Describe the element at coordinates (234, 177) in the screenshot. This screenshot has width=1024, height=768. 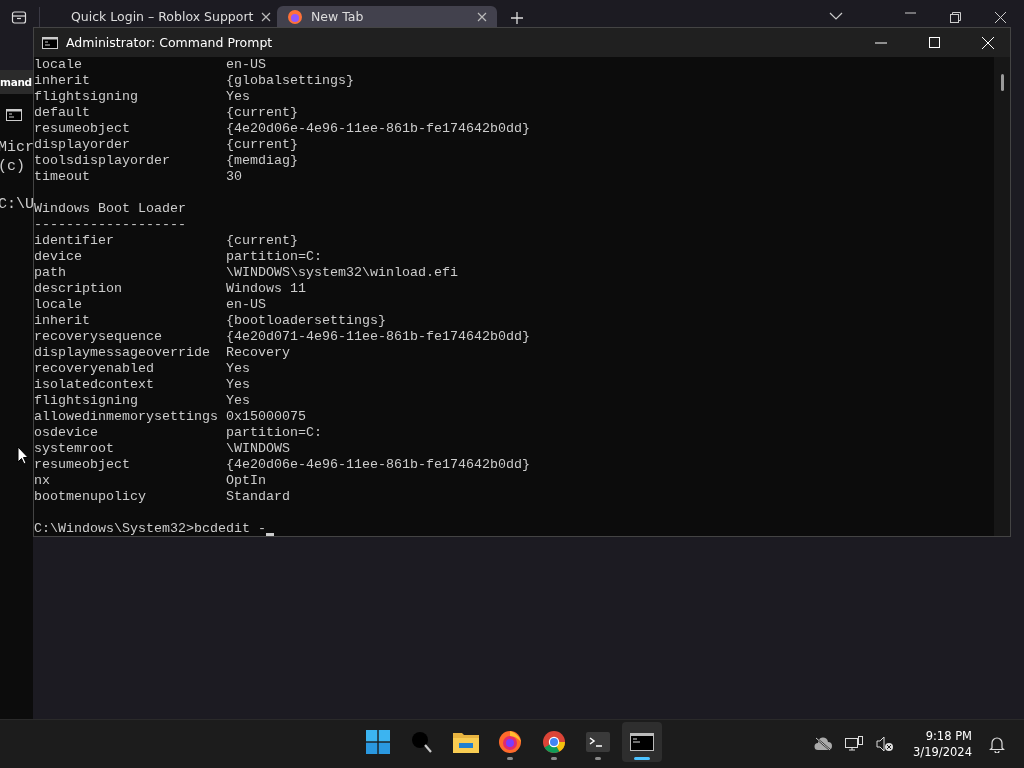
I see `property-value: 30` at that location.